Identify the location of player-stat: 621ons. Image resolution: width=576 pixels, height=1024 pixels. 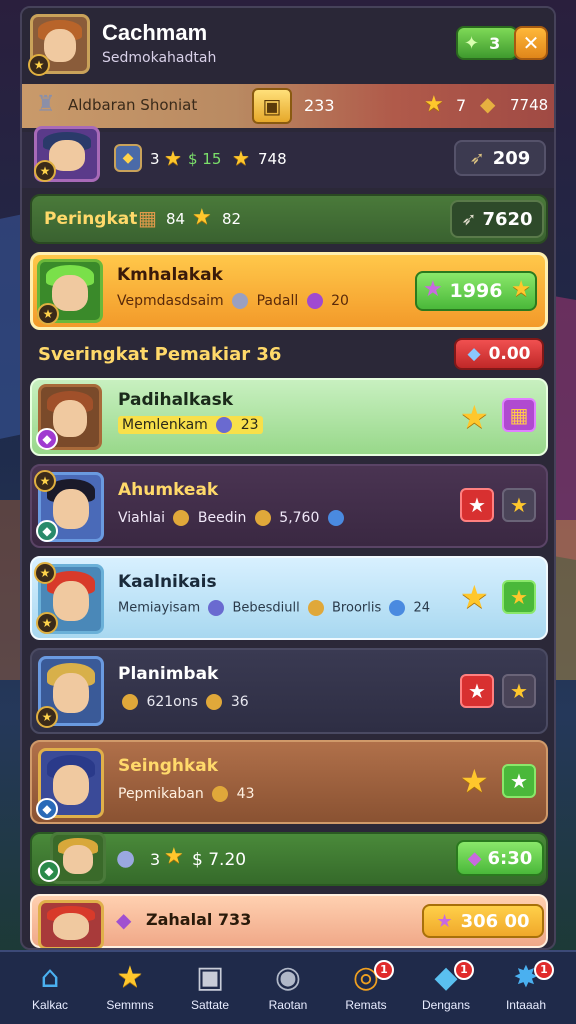
(172, 702).